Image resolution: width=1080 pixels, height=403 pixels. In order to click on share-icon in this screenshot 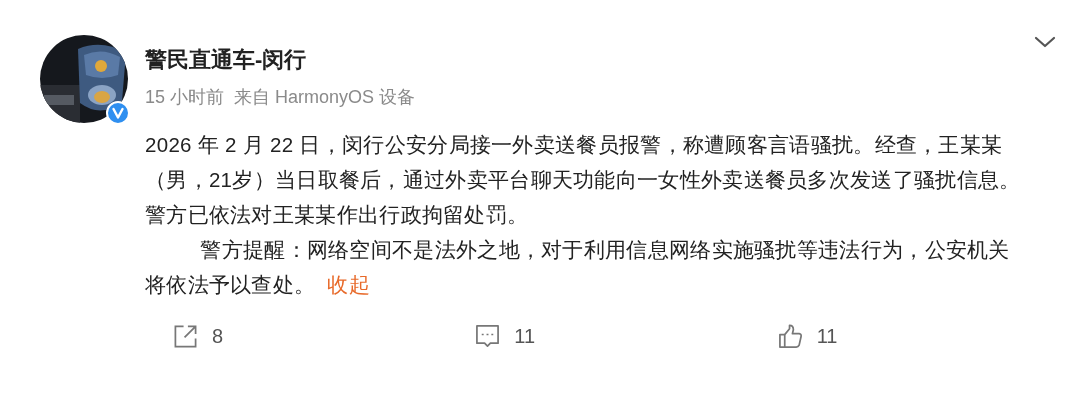, I will do `click(185, 336)`.